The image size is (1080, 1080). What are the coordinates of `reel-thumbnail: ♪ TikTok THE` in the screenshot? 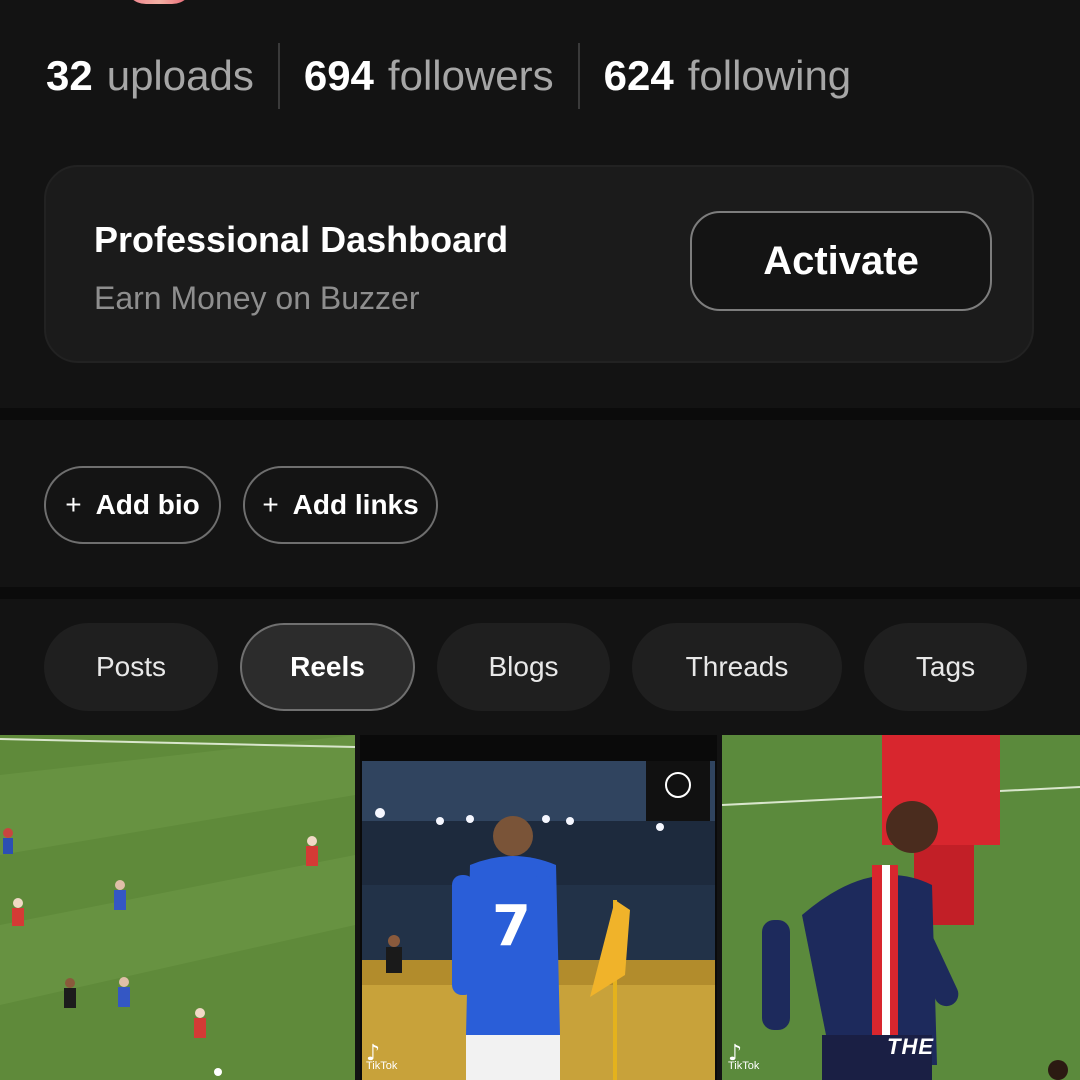 It's located at (901, 907).